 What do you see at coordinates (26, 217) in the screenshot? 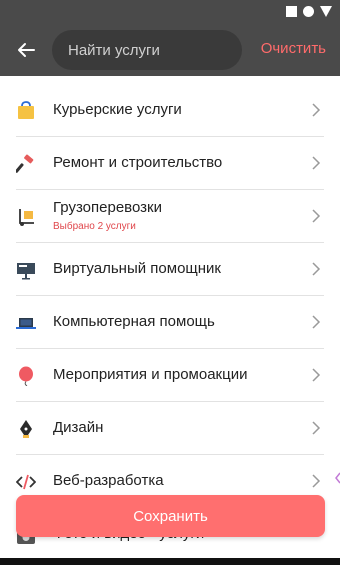
I see `hand-truck-icon` at bounding box center [26, 217].